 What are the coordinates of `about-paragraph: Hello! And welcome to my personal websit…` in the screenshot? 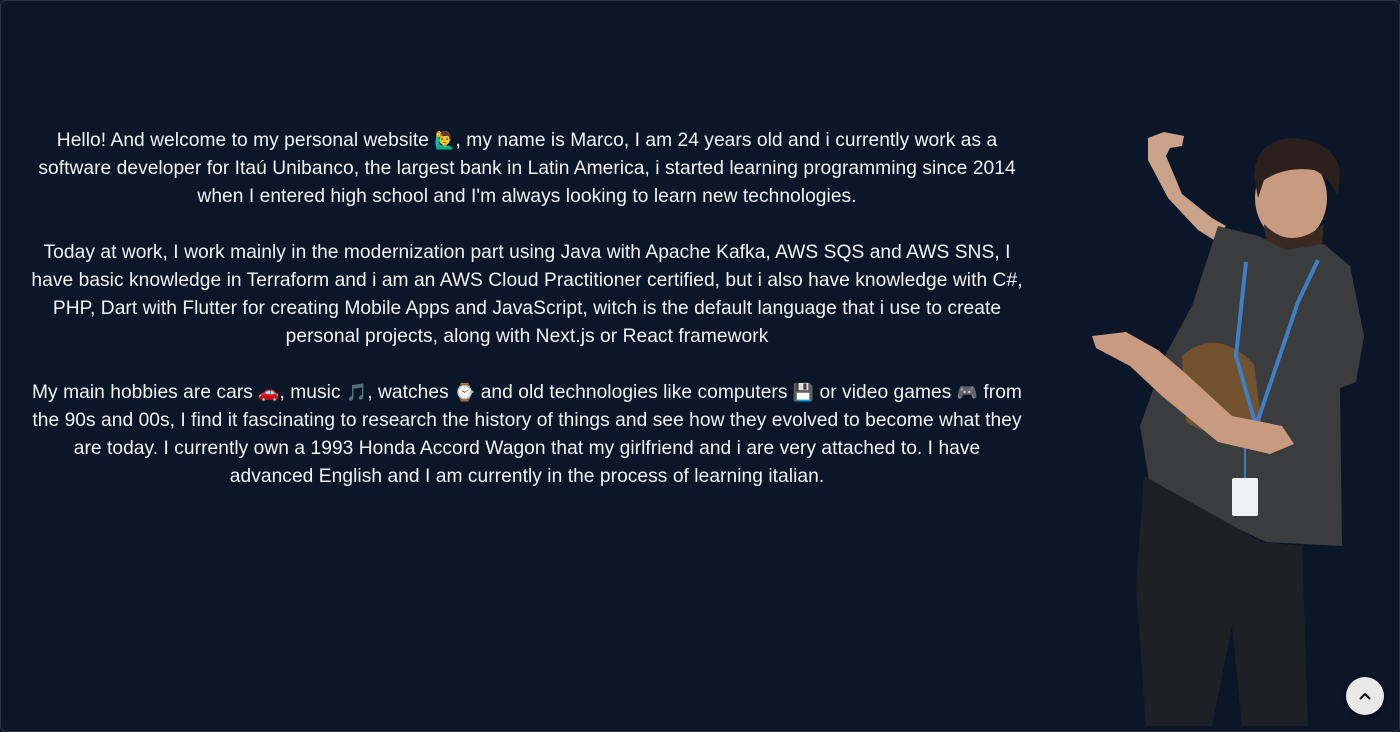 It's located at (527, 169).